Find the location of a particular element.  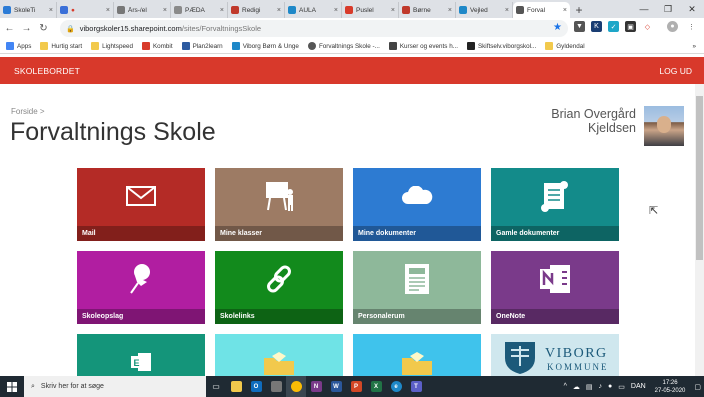

extension-icon: ✓ is located at coordinates (613, 26).